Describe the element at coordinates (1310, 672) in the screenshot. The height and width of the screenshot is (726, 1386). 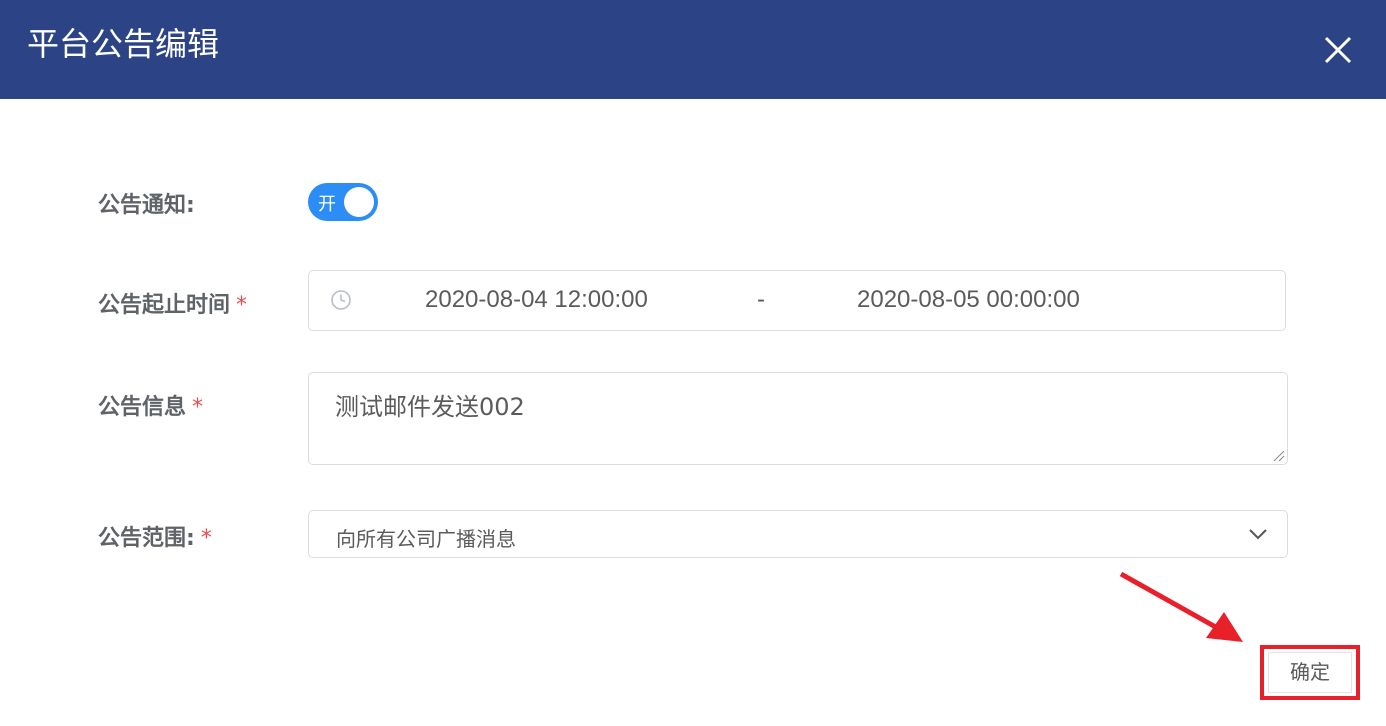
I see `confirm-button: 确定` at that location.